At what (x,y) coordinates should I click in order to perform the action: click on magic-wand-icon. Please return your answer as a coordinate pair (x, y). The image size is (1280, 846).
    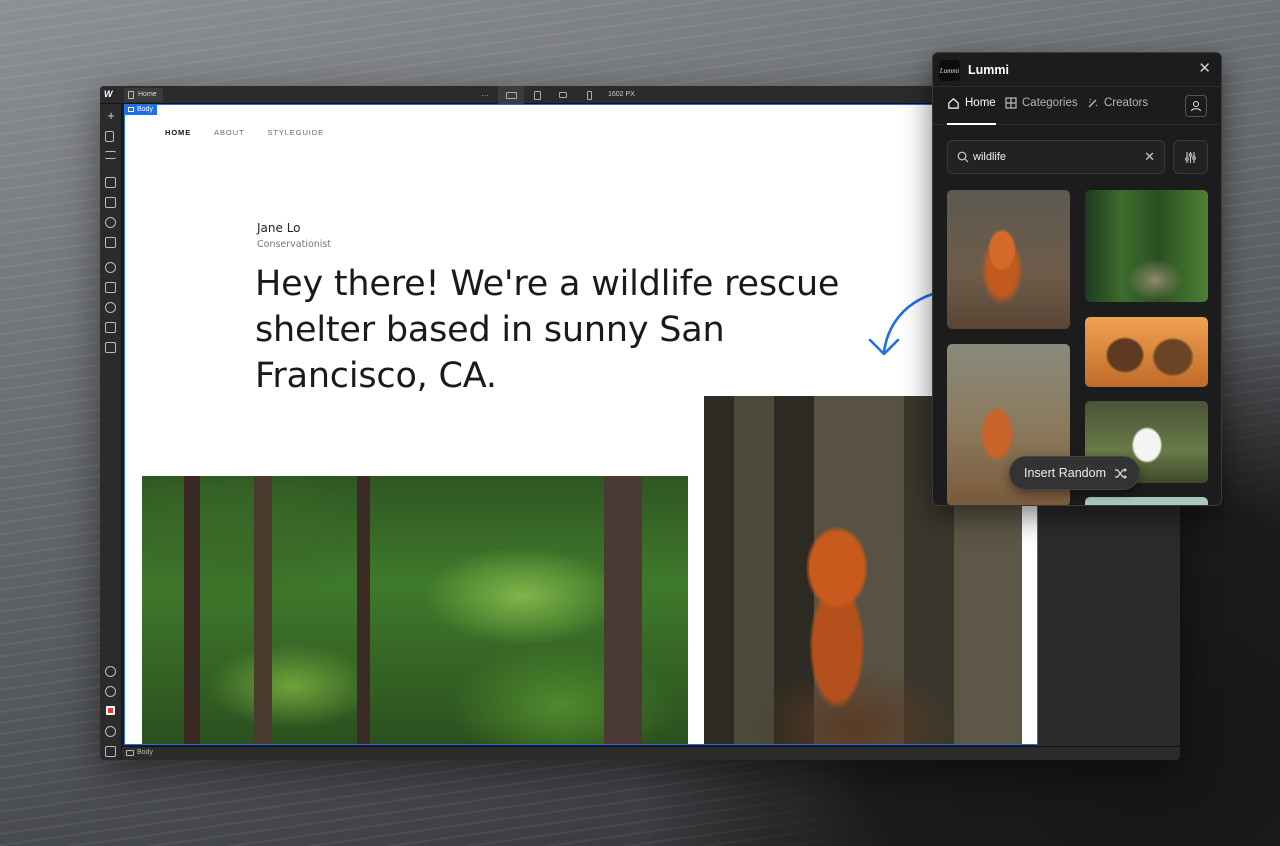
    Looking at the image, I should click on (1093, 103).